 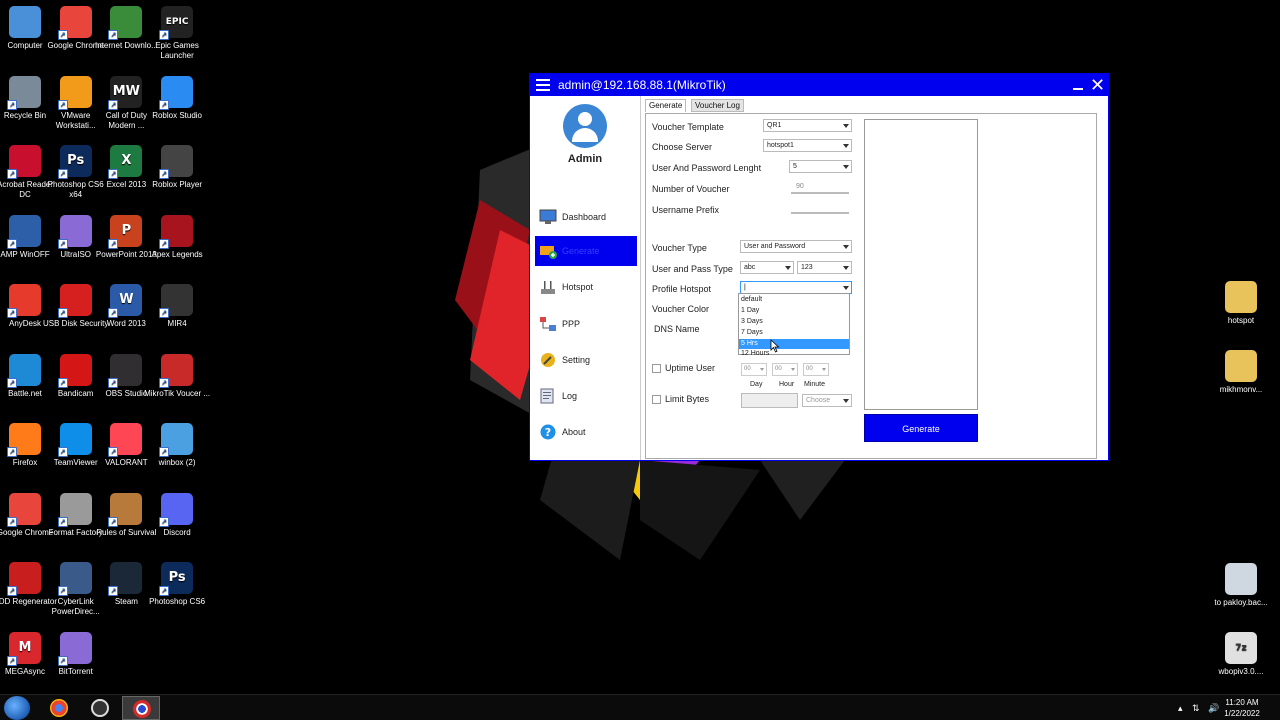 I want to click on desktop-icon-label: Firefox, so click(x=25, y=462).